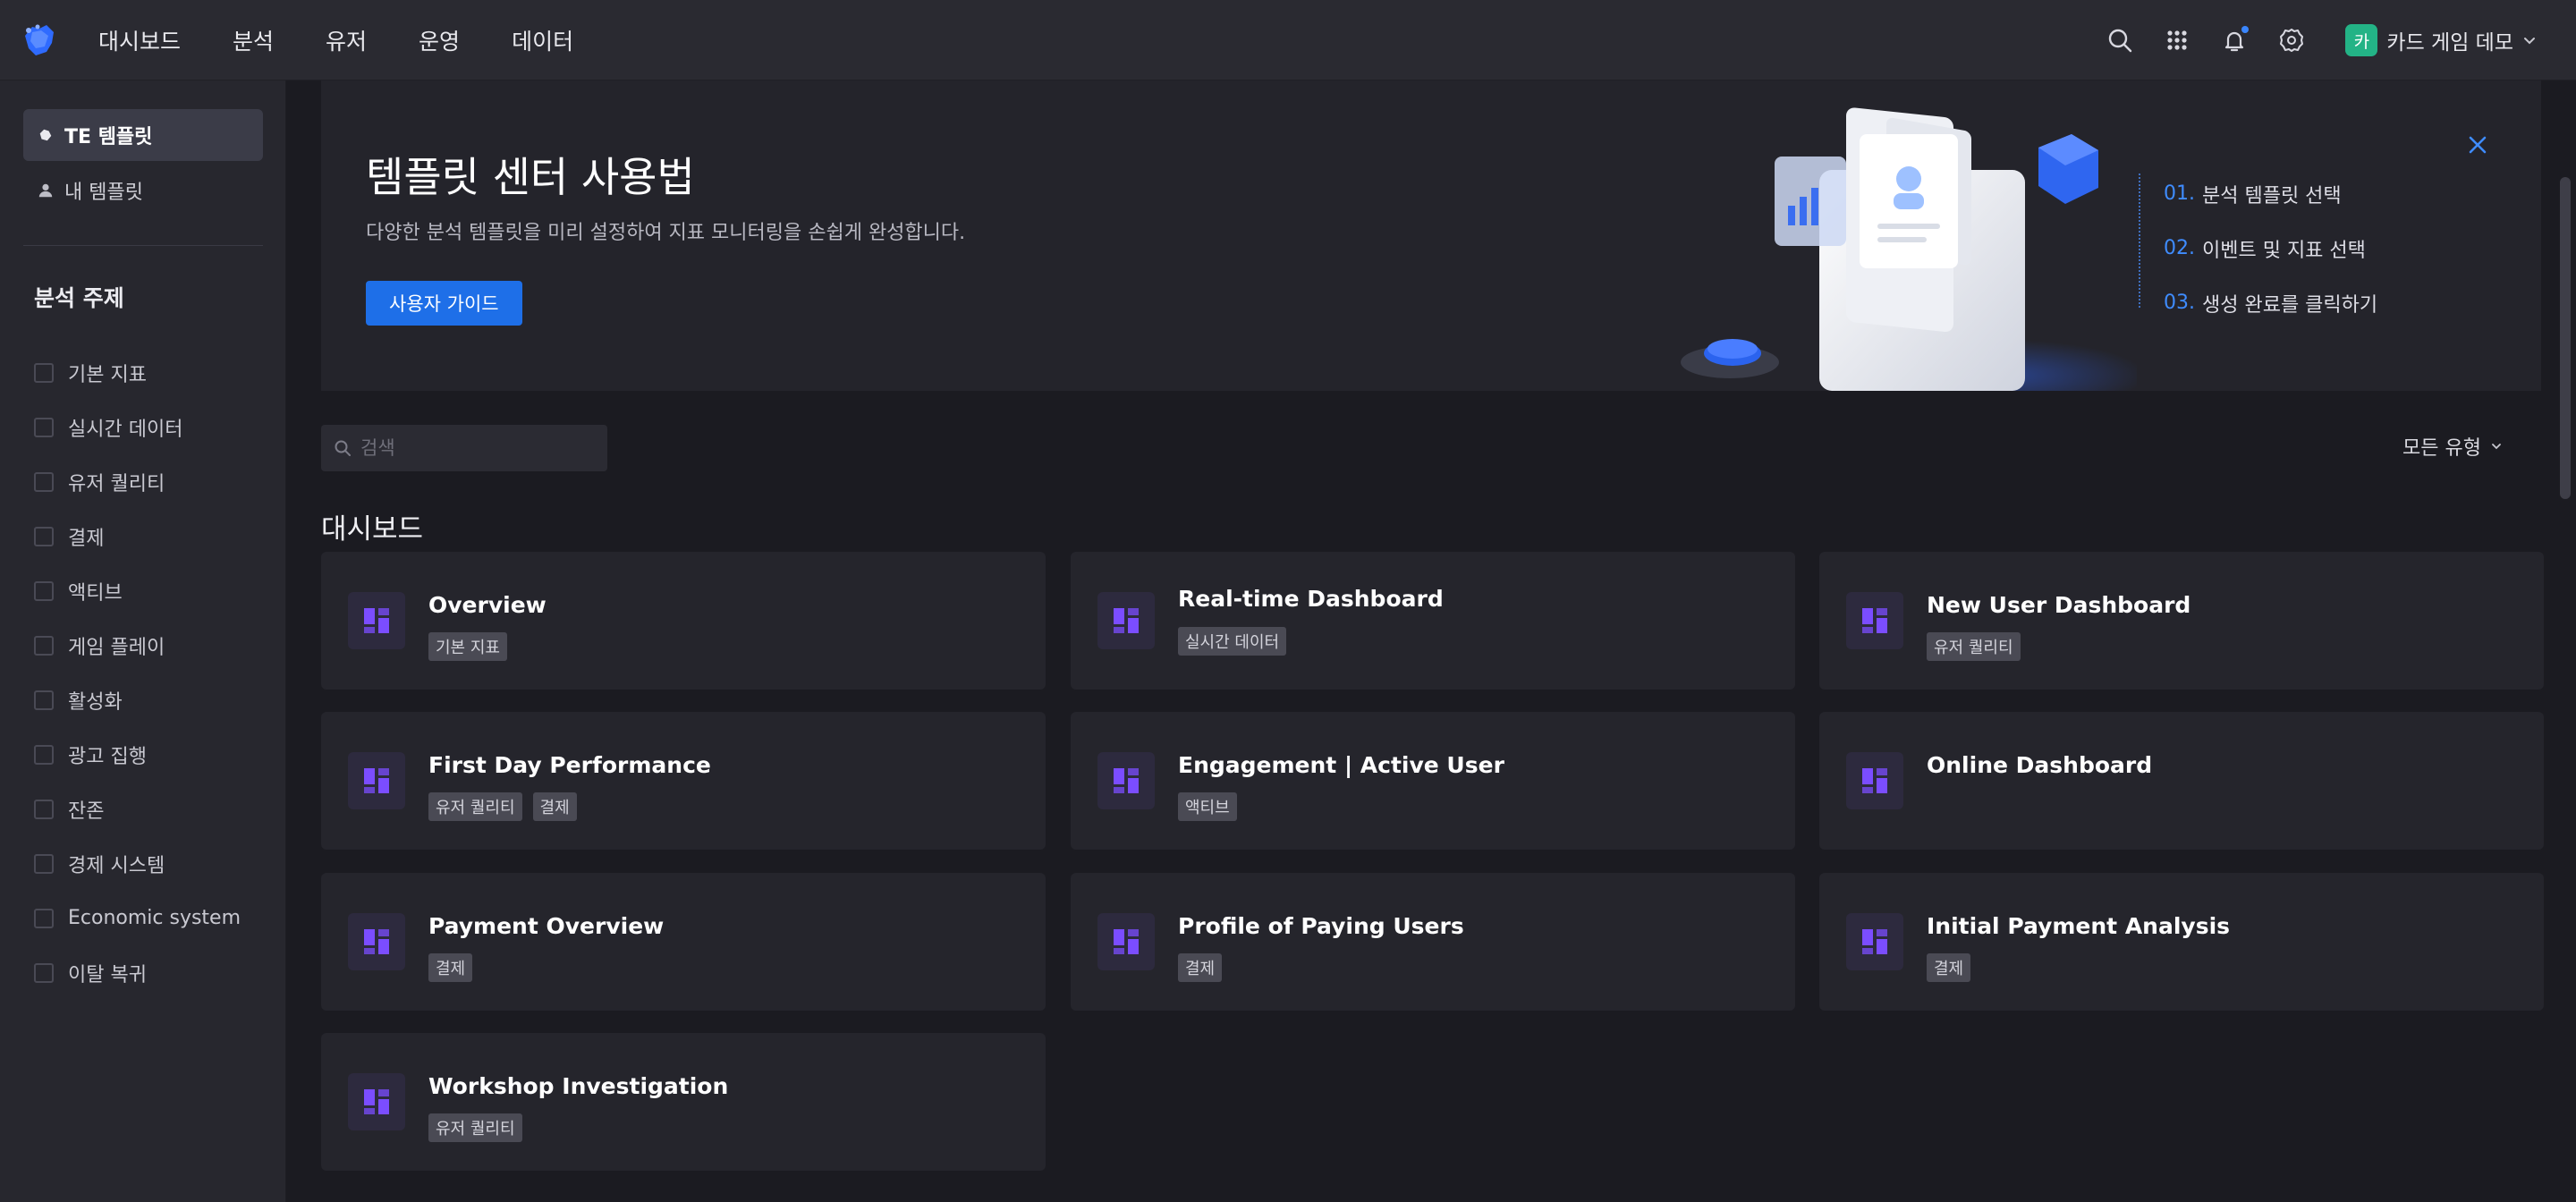 The width and height of the screenshot is (2576, 1202). What do you see at coordinates (2235, 40) in the screenshot?
I see `bell-icon` at bounding box center [2235, 40].